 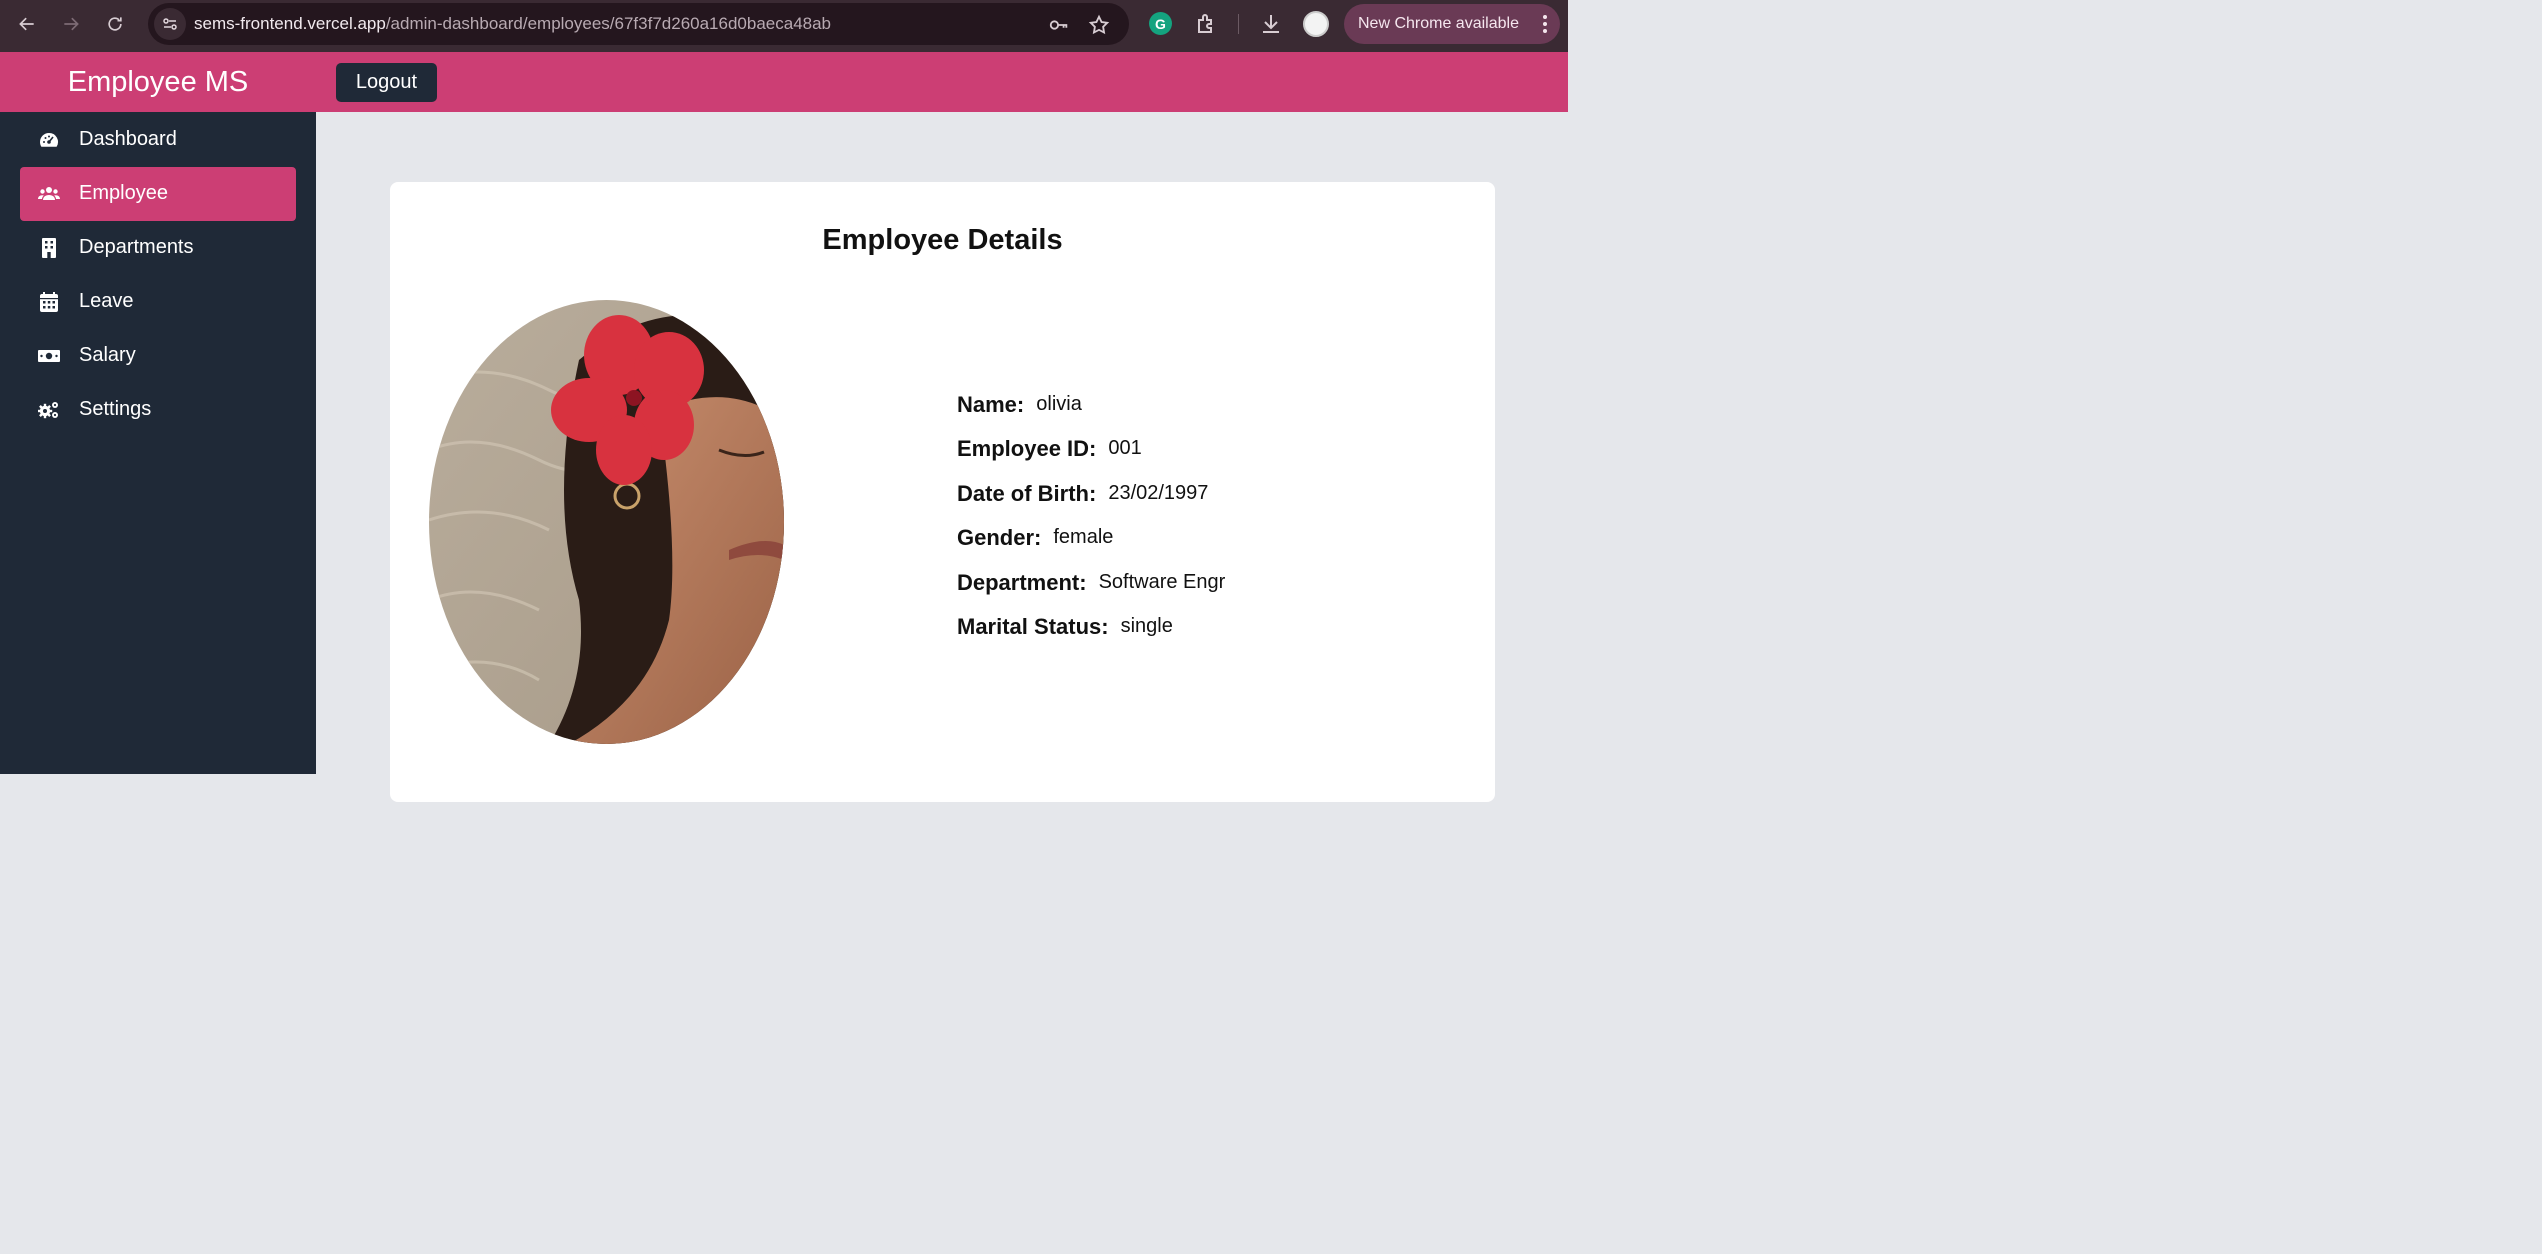 I want to click on sidebar-item-label: Salary, so click(x=107, y=355).